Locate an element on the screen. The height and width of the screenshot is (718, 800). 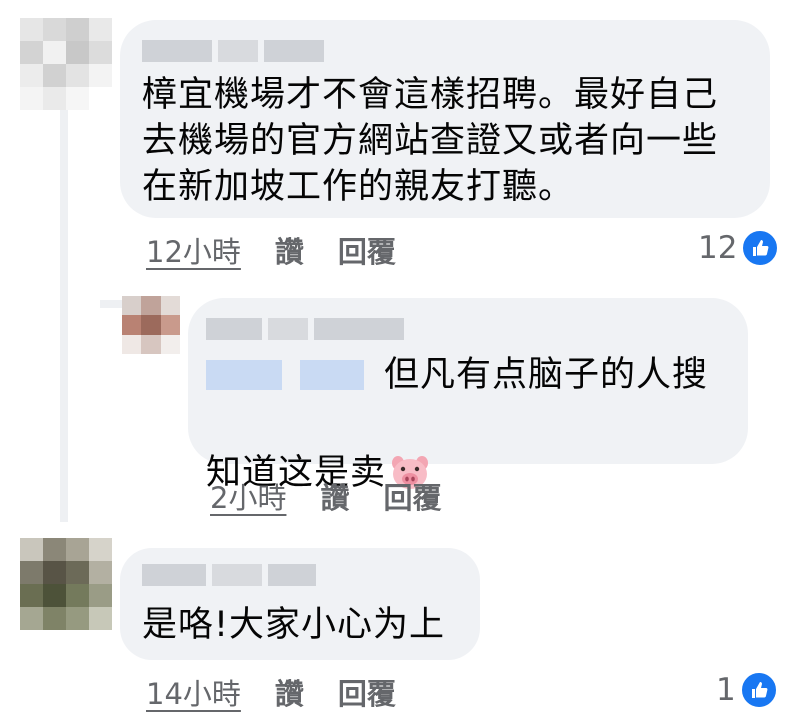
comment-text: 是咯!大家小心为上 is located at coordinates (294, 625).